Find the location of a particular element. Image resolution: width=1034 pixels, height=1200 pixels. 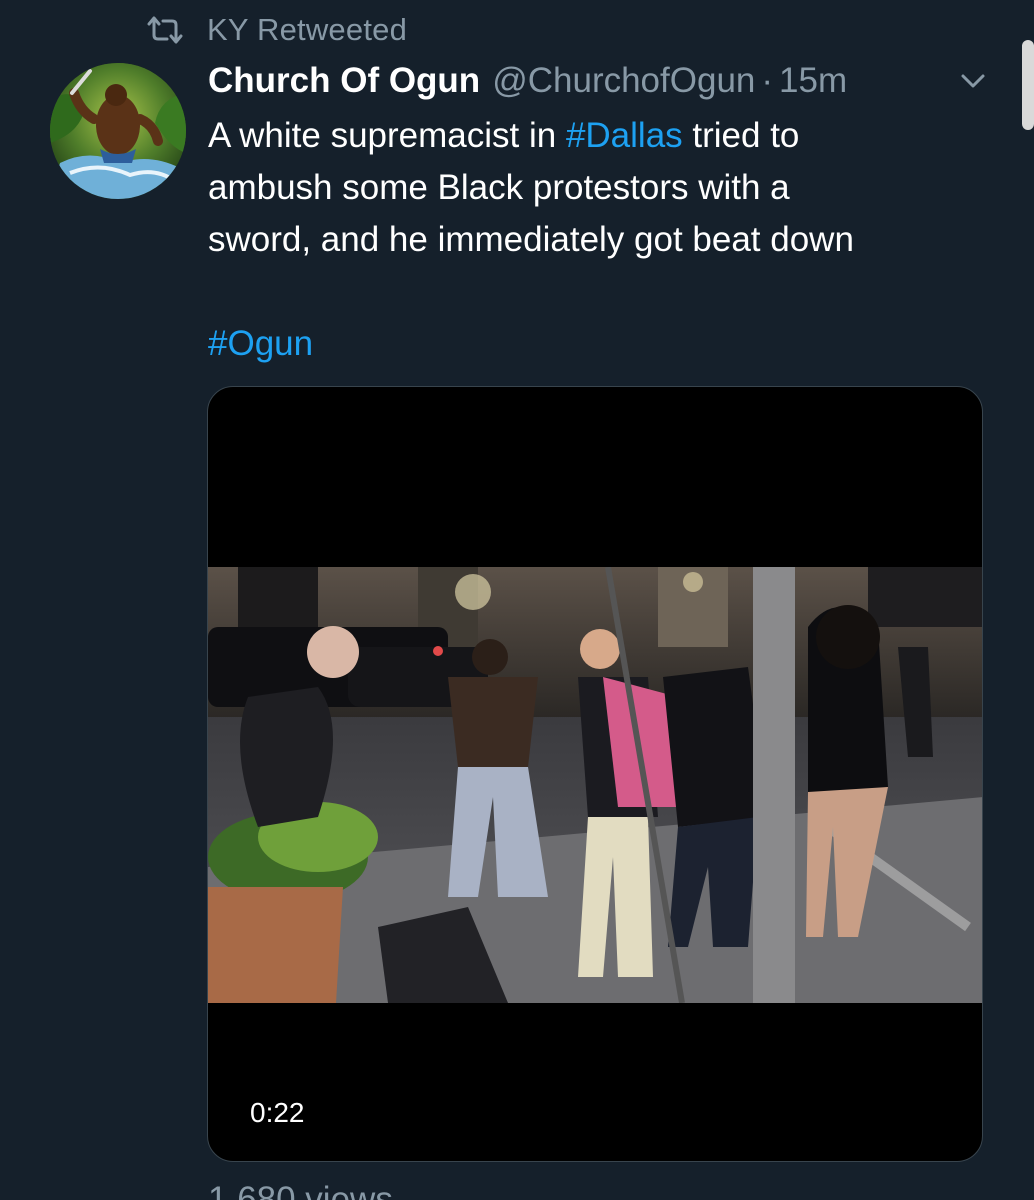

view-count: 1,680 views is located at coordinates (300, 1190).